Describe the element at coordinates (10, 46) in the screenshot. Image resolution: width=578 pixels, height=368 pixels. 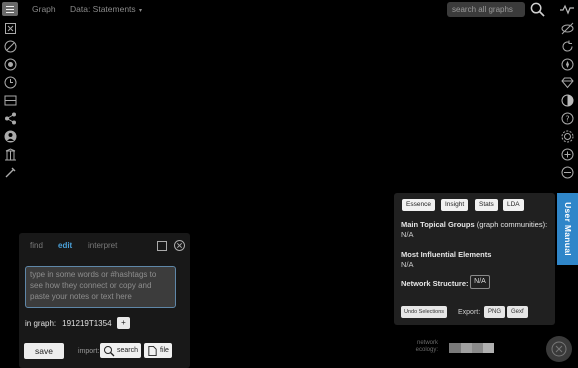
I see `fullscreen-icon` at that location.